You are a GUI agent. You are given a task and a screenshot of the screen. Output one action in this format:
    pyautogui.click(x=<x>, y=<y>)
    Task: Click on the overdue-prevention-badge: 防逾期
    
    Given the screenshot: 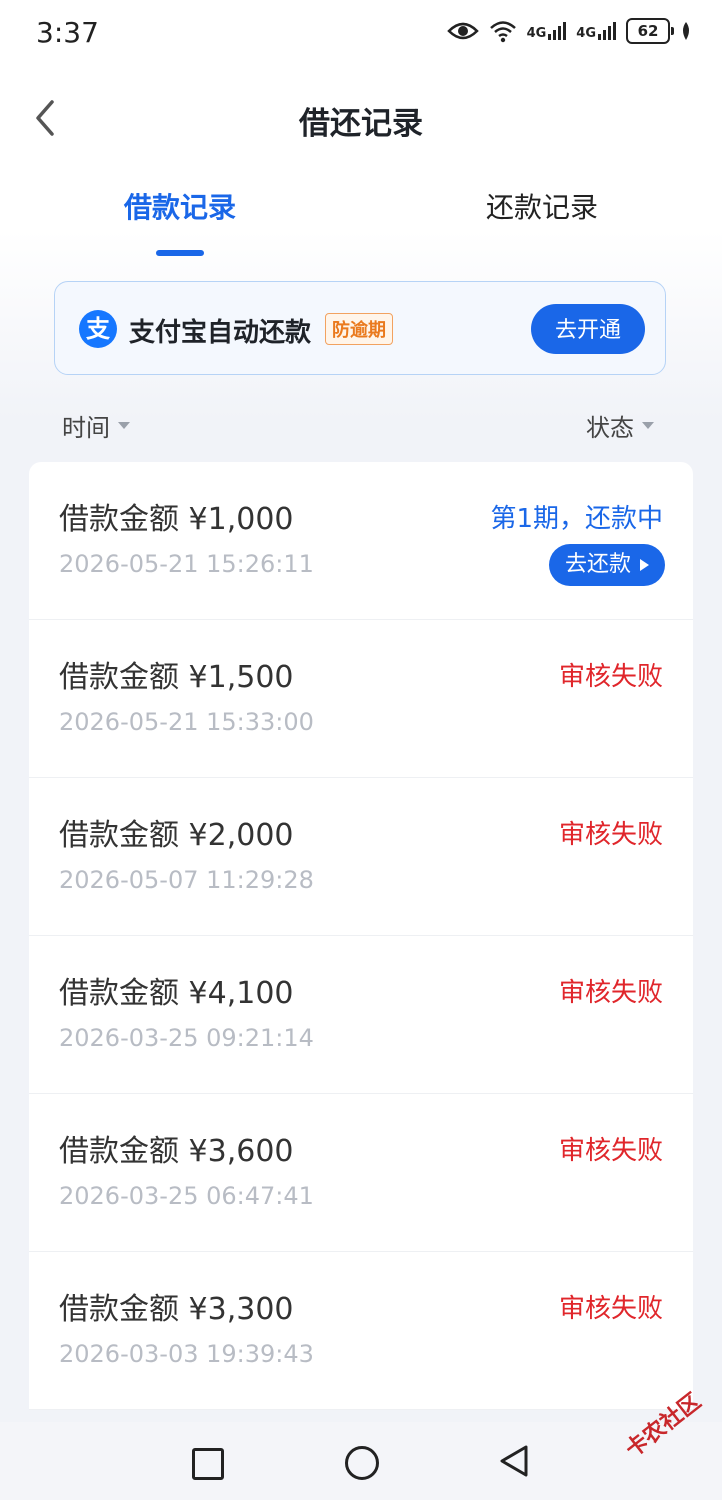 What is the action you would take?
    pyautogui.click(x=359, y=329)
    